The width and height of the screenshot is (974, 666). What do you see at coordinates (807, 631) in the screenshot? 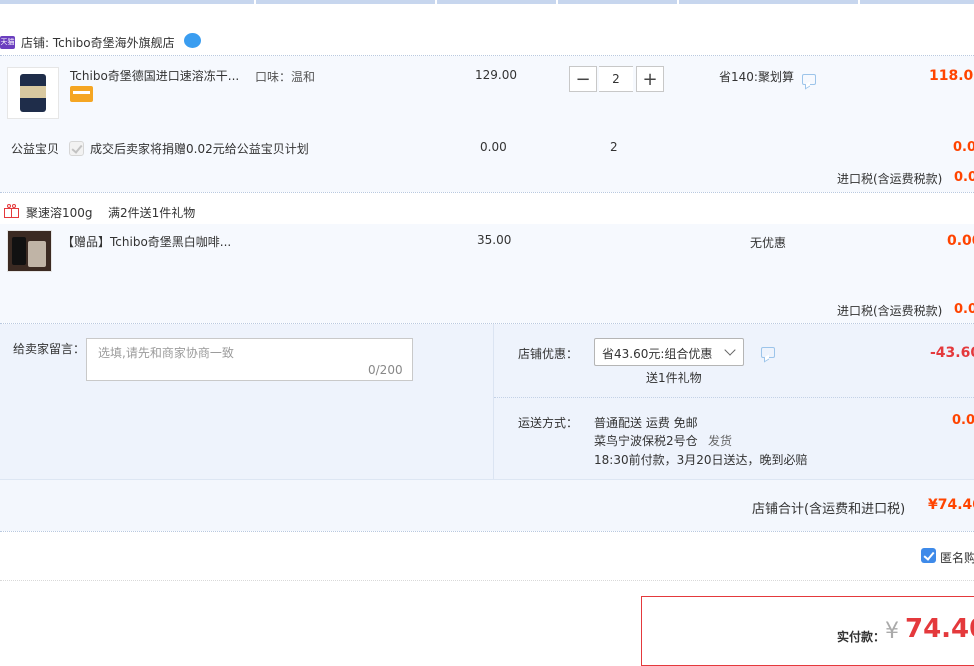
I see `payment-summary-box: 实付款： ¥ 74.40` at bounding box center [807, 631].